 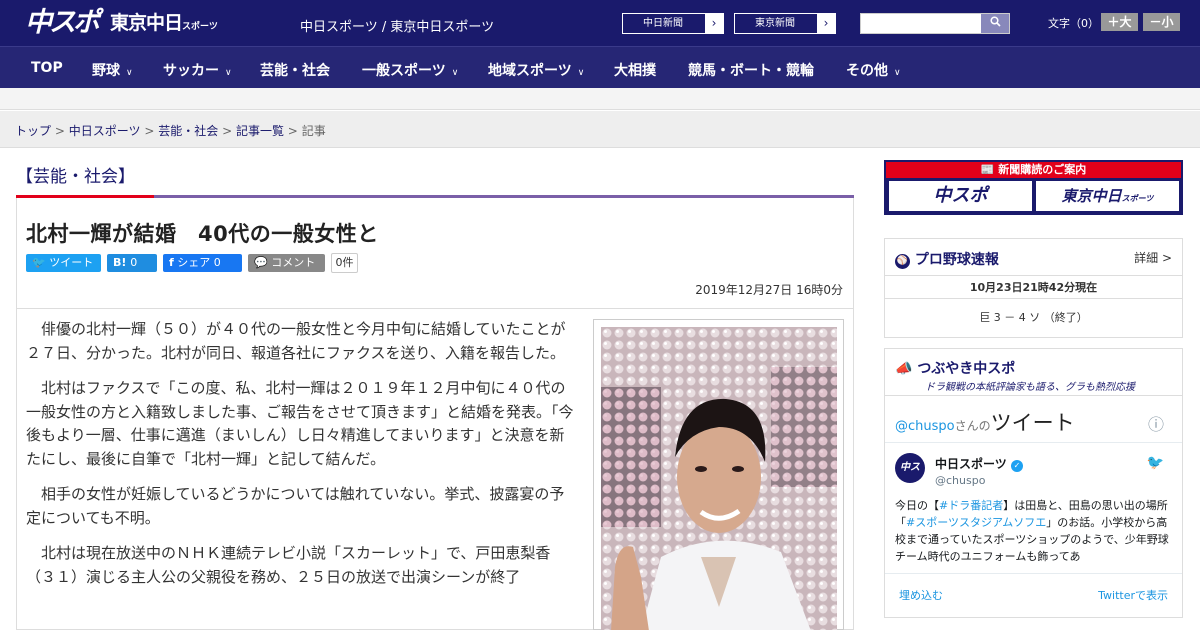 What do you see at coordinates (71, 262) in the screenshot?
I see `tweet-label: ツイート` at bounding box center [71, 262].